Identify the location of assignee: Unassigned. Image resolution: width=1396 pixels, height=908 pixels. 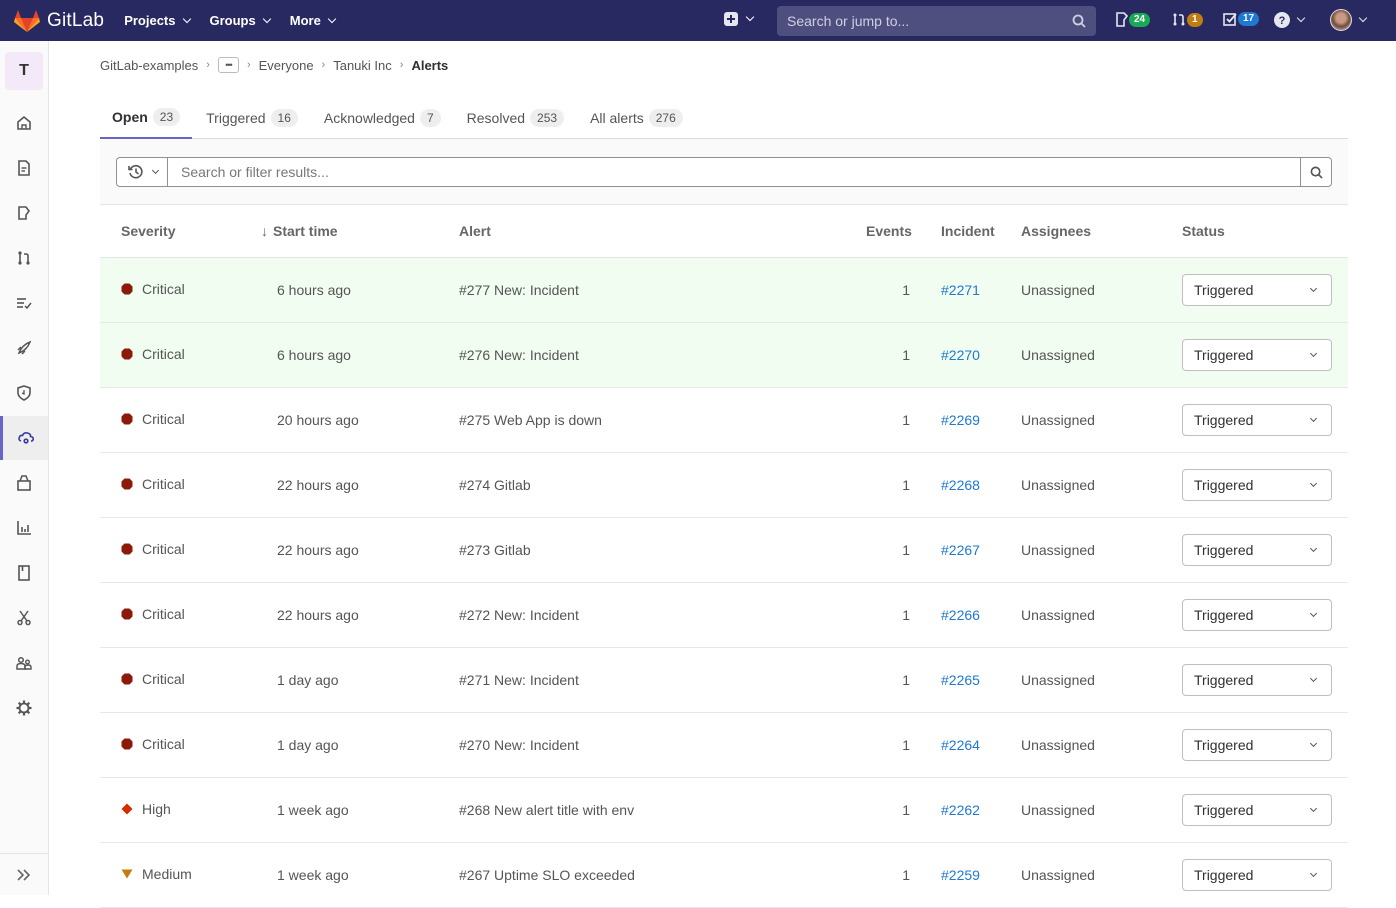
(1058, 810).